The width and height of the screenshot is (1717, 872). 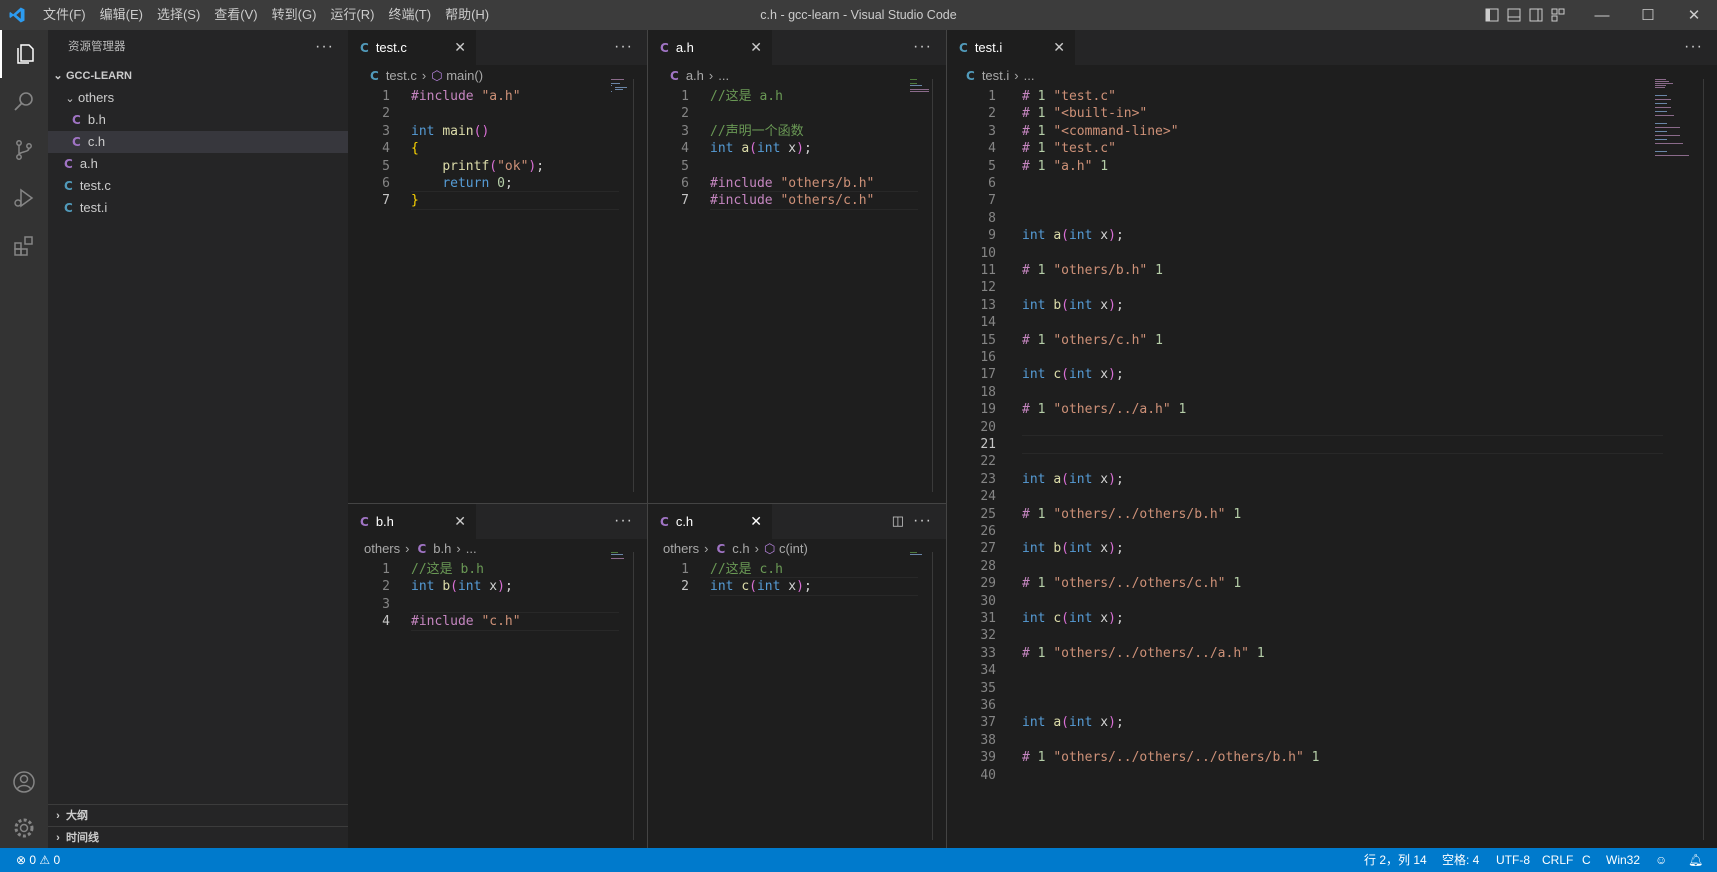 What do you see at coordinates (24, 828) in the screenshot?
I see `settings-gear-icon` at bounding box center [24, 828].